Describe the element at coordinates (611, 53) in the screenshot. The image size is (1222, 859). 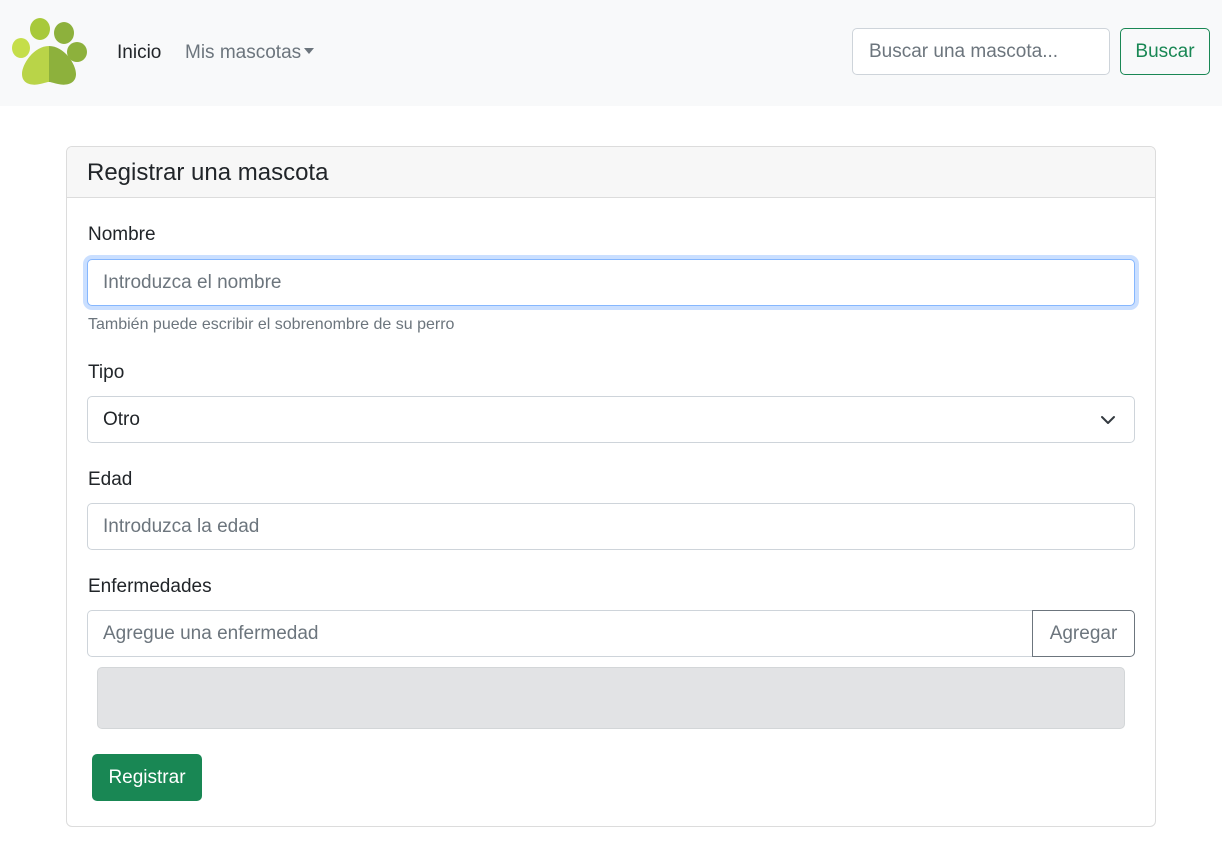
I see `navbar: Inicio Mis mascotas Buscar` at that location.